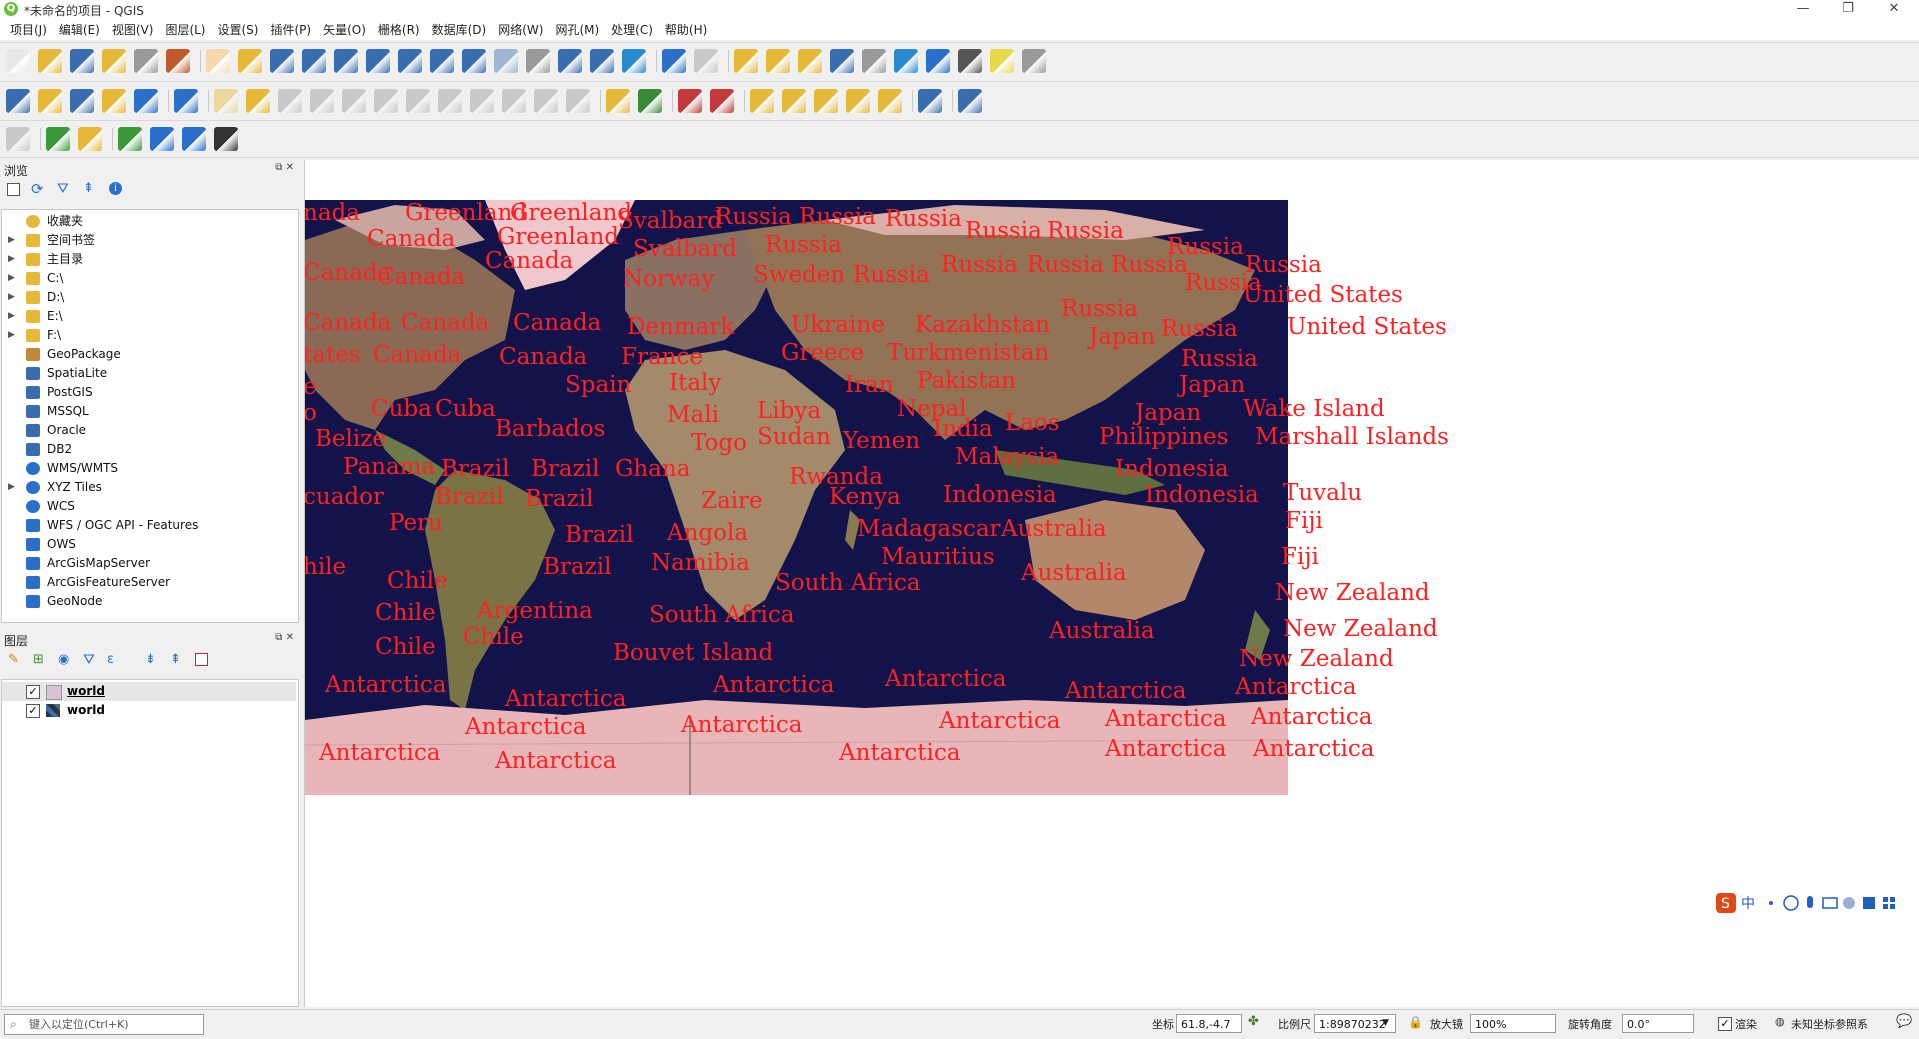 This screenshot has height=1039, width=1919. What do you see at coordinates (16, 660) in the screenshot?
I see `open-layer-styling-icon: ✎` at bounding box center [16, 660].